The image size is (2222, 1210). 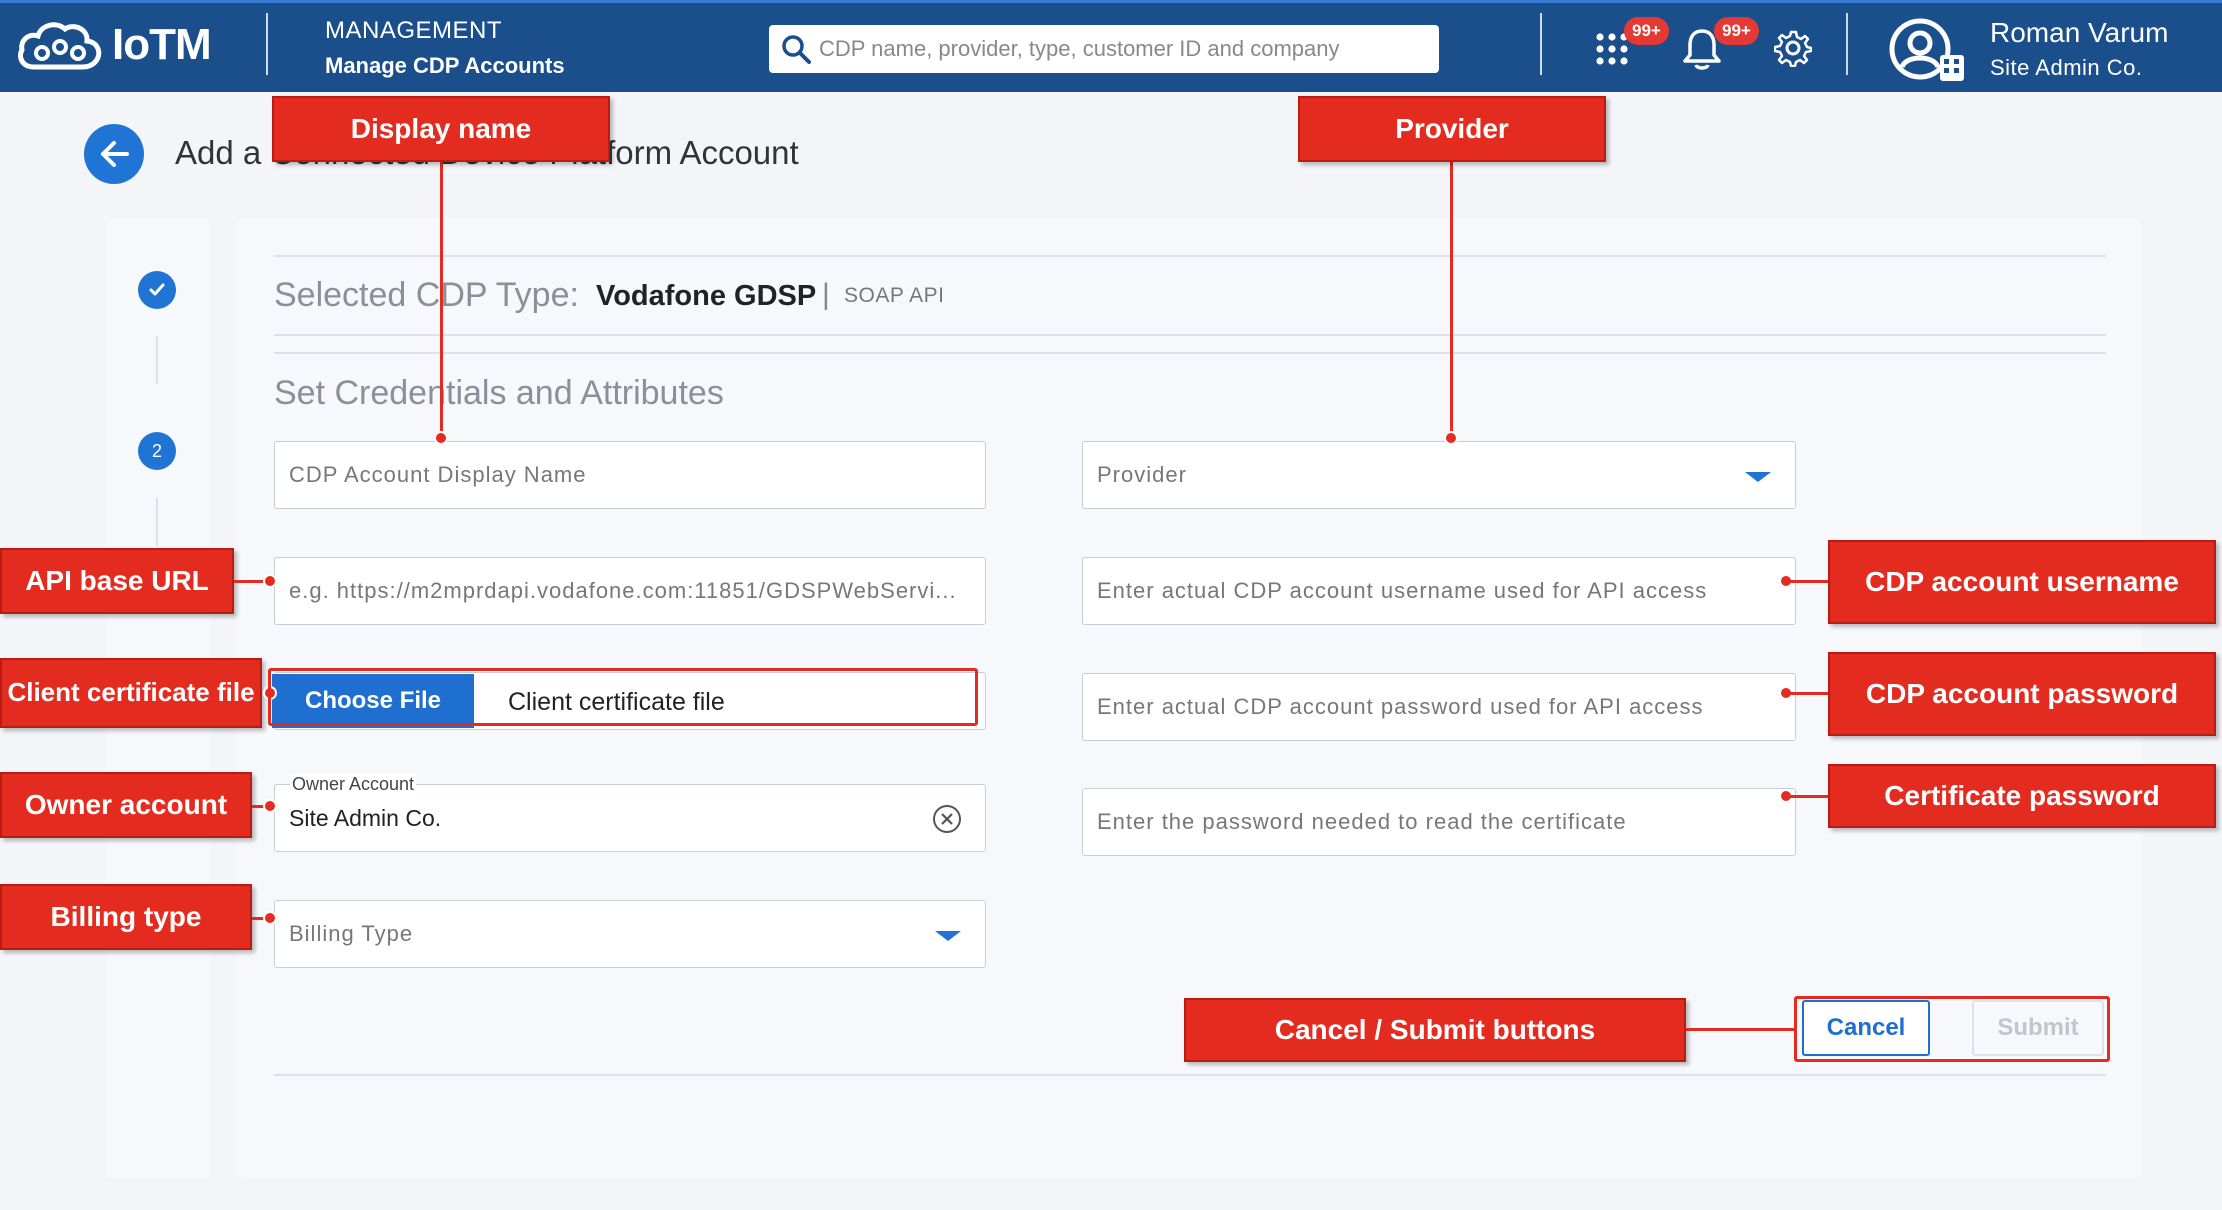 I want to click on app-name: IoTM, so click(x=162, y=44).